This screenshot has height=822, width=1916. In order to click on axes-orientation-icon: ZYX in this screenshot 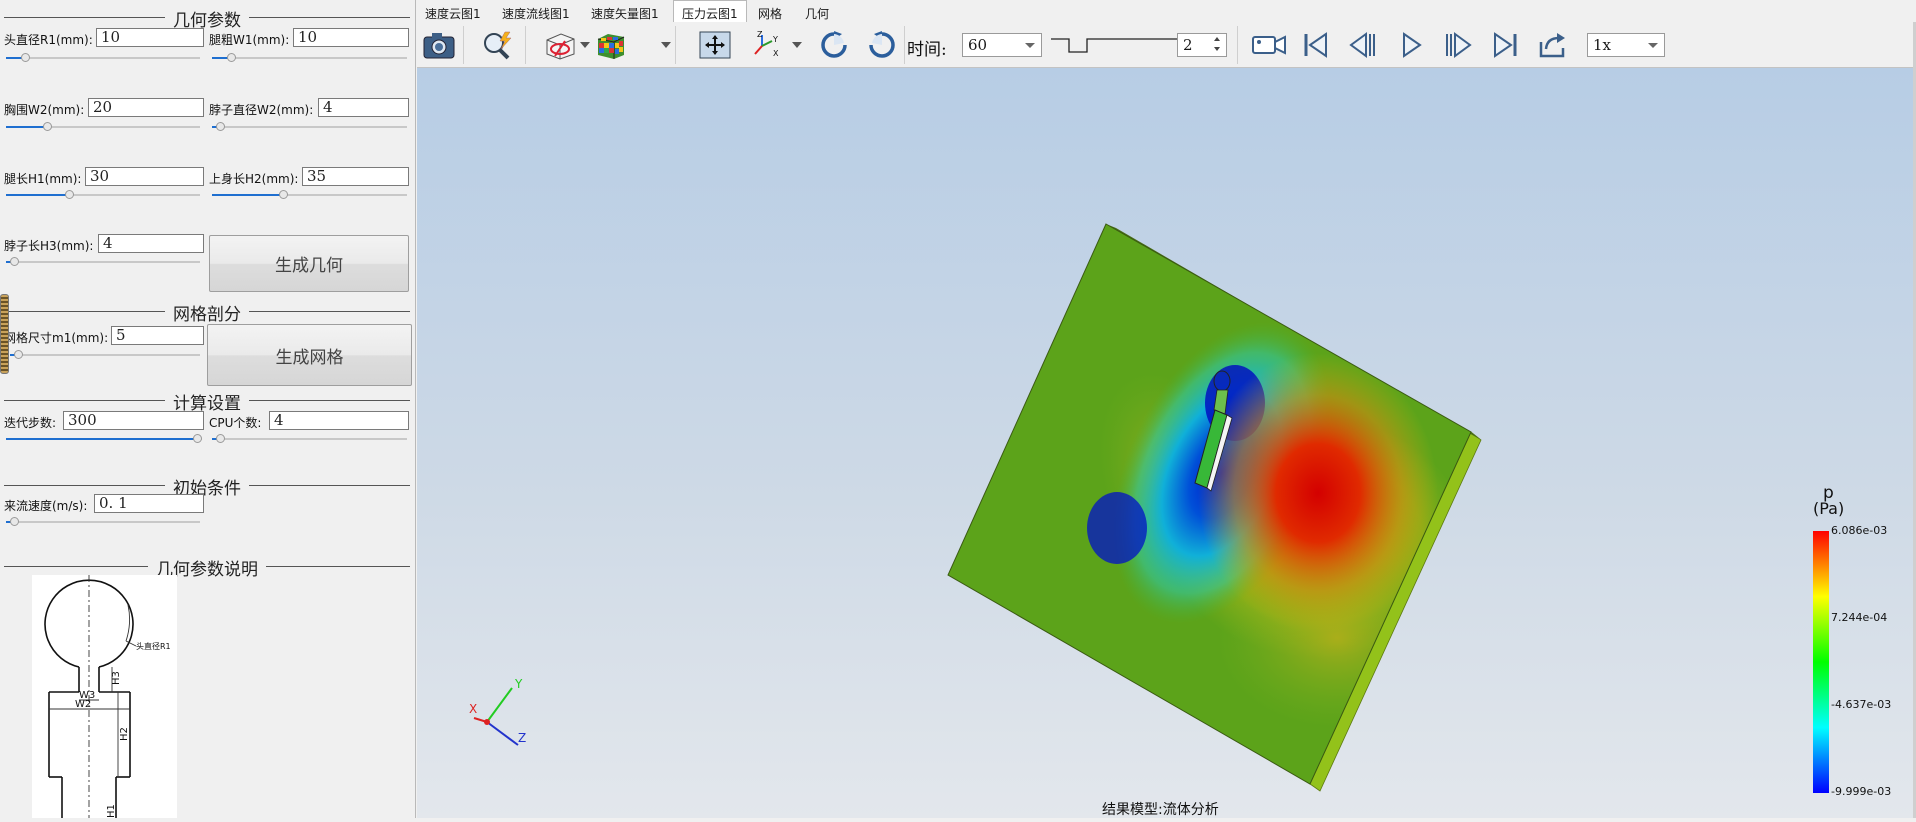, I will do `click(766, 45)`.